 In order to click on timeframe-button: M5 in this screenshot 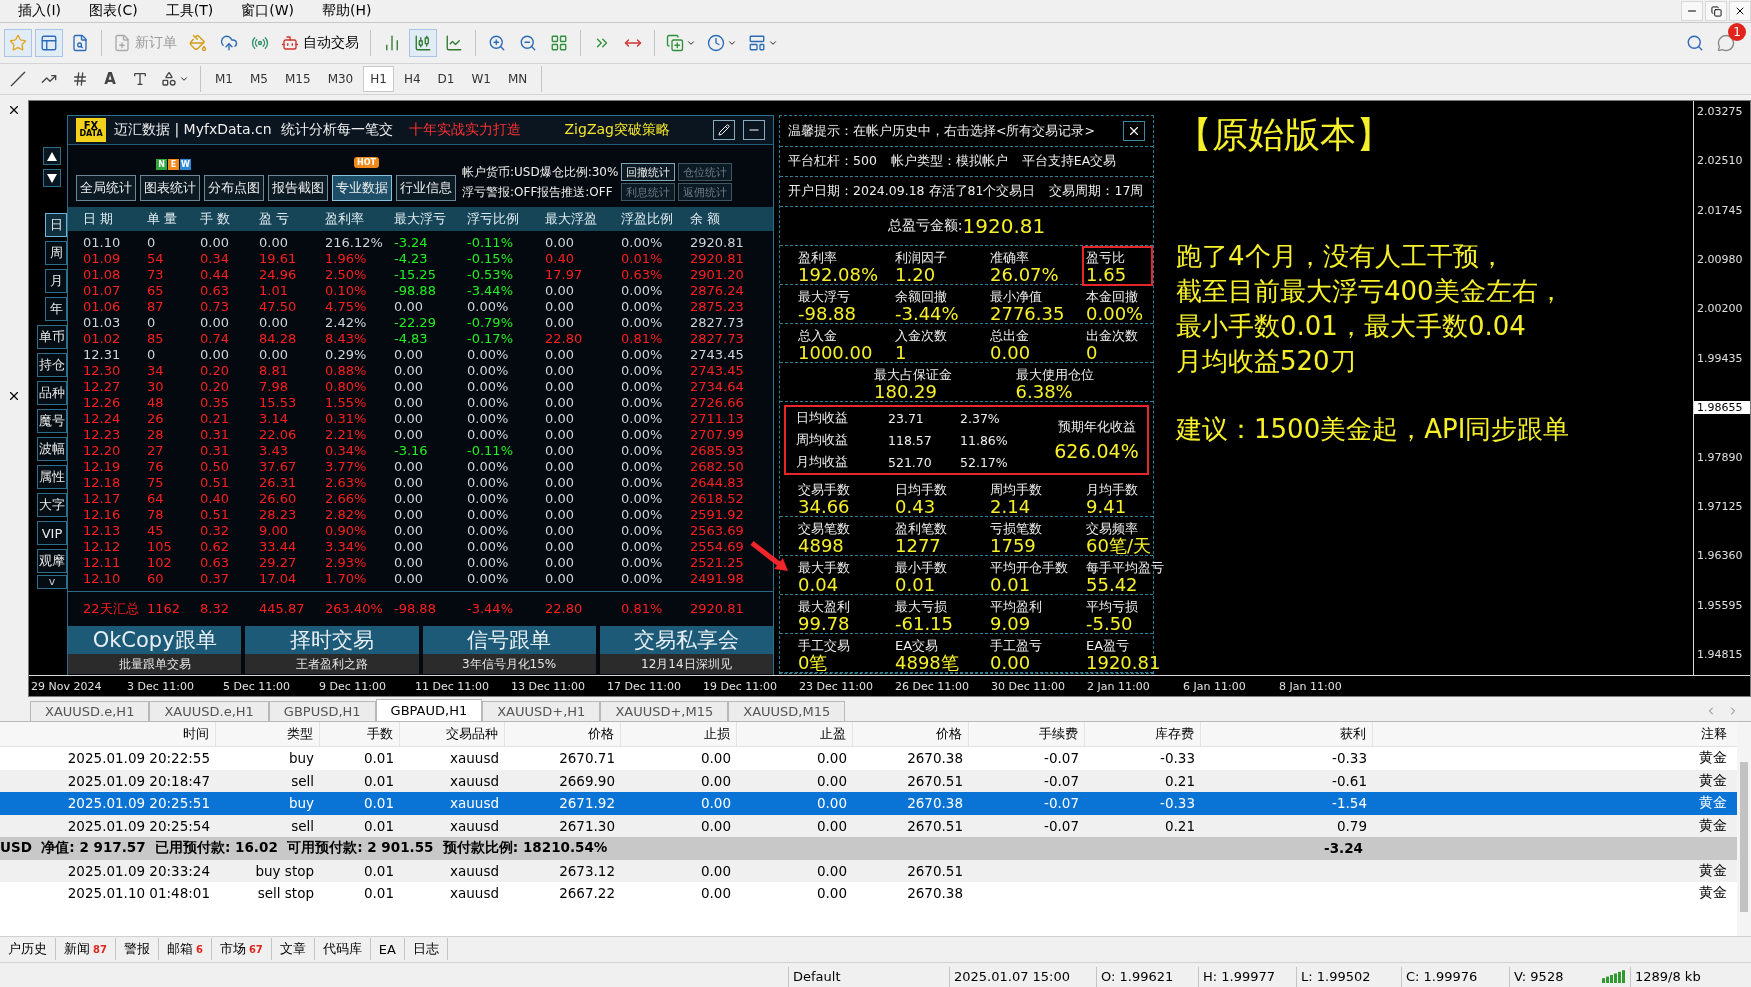, I will do `click(259, 79)`.